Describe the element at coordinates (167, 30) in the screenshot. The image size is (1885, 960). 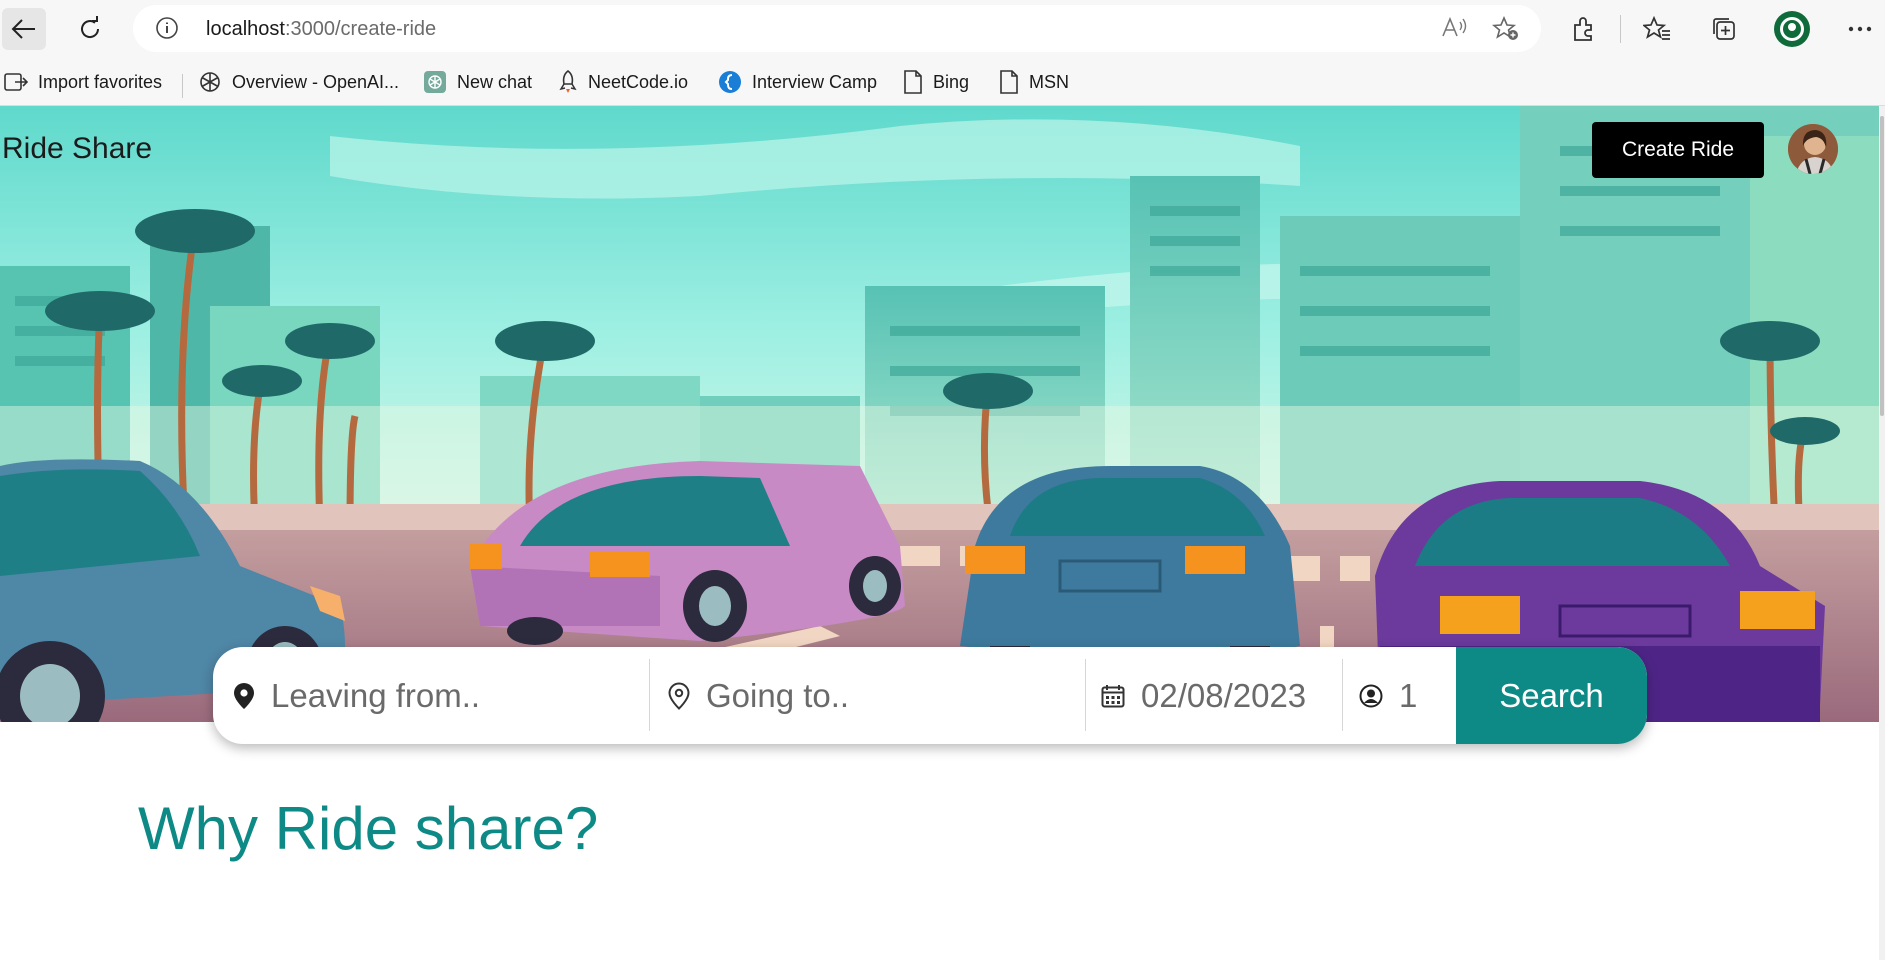
I see `site-info-icon` at that location.